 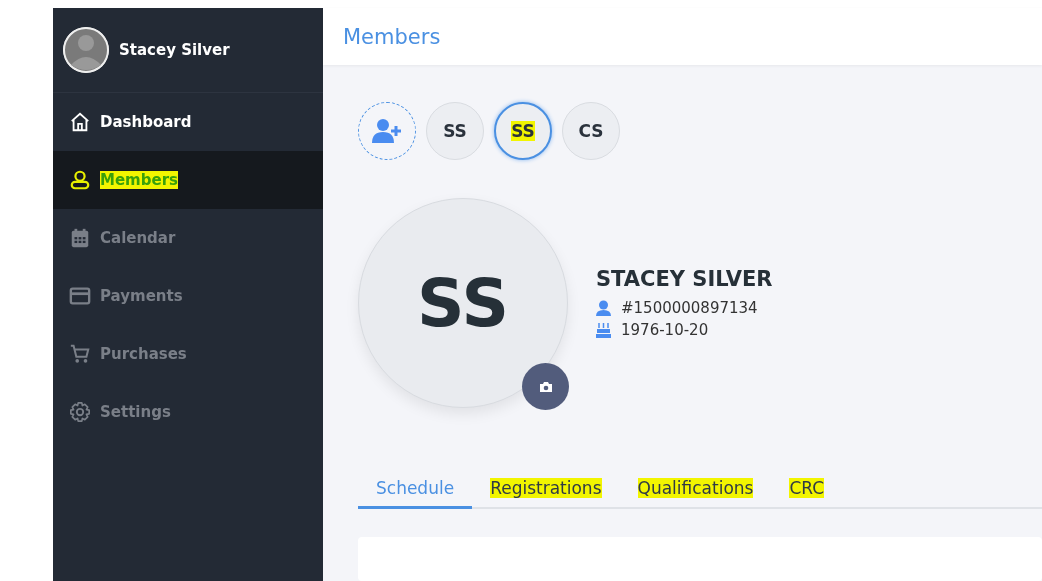 I want to click on tab: Qualifications, so click(x=695, y=489).